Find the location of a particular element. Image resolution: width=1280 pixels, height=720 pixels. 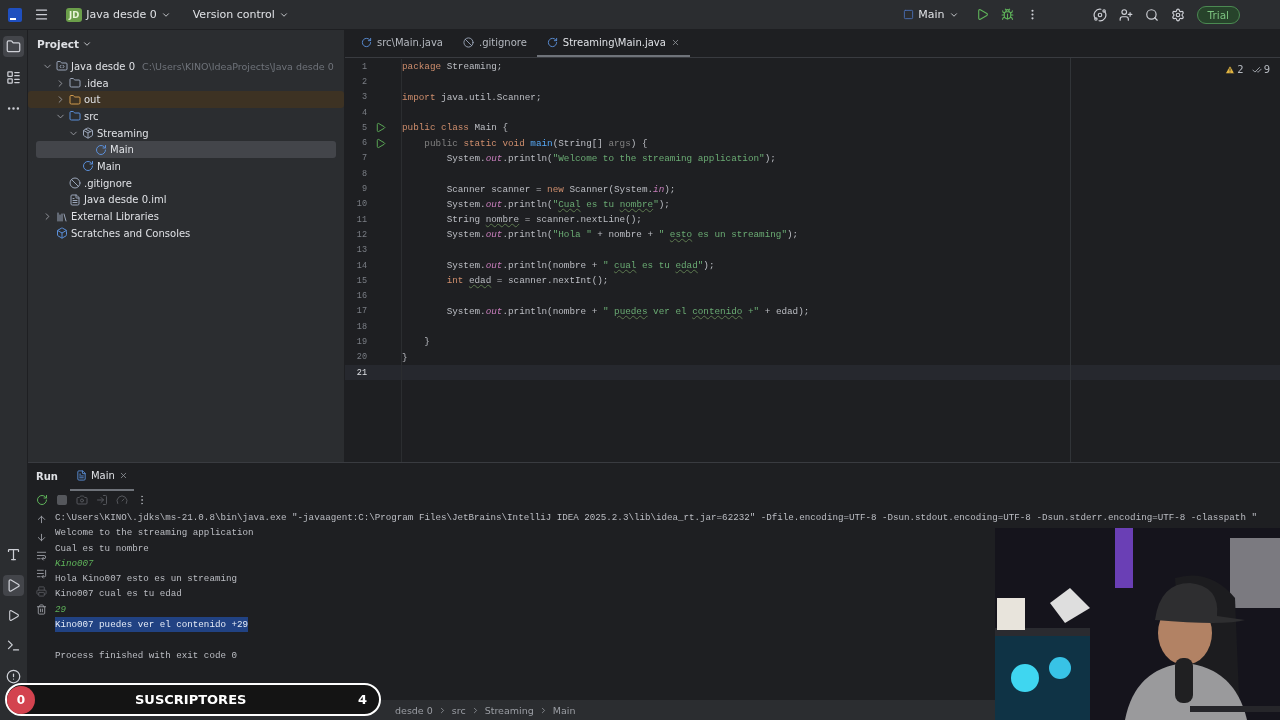

console-line: Kino007 cual es tu edad is located at coordinates (118, 594).